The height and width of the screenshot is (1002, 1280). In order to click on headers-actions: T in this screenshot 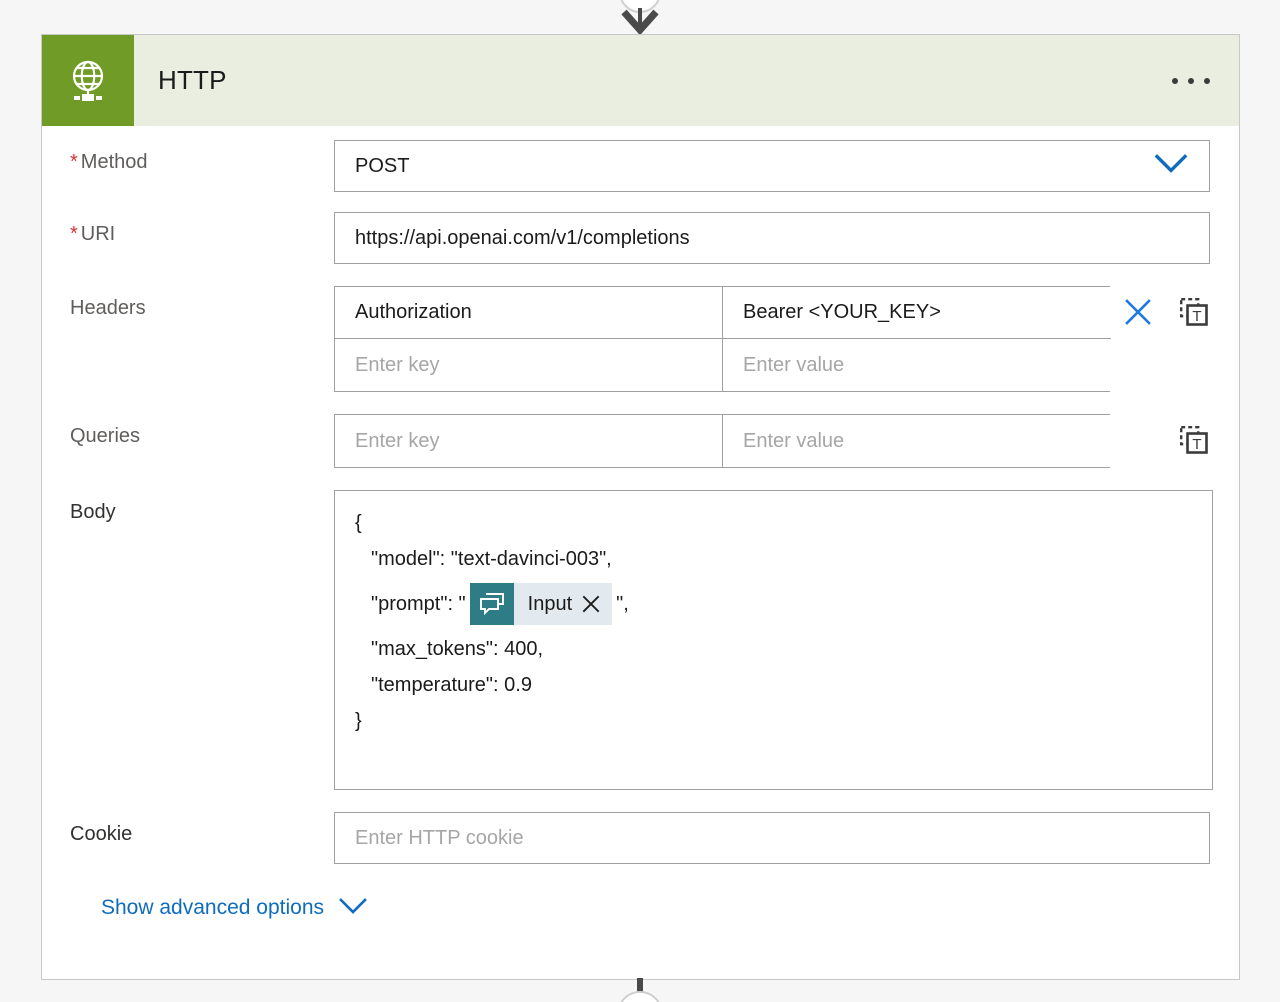, I will do `click(1166, 312)`.